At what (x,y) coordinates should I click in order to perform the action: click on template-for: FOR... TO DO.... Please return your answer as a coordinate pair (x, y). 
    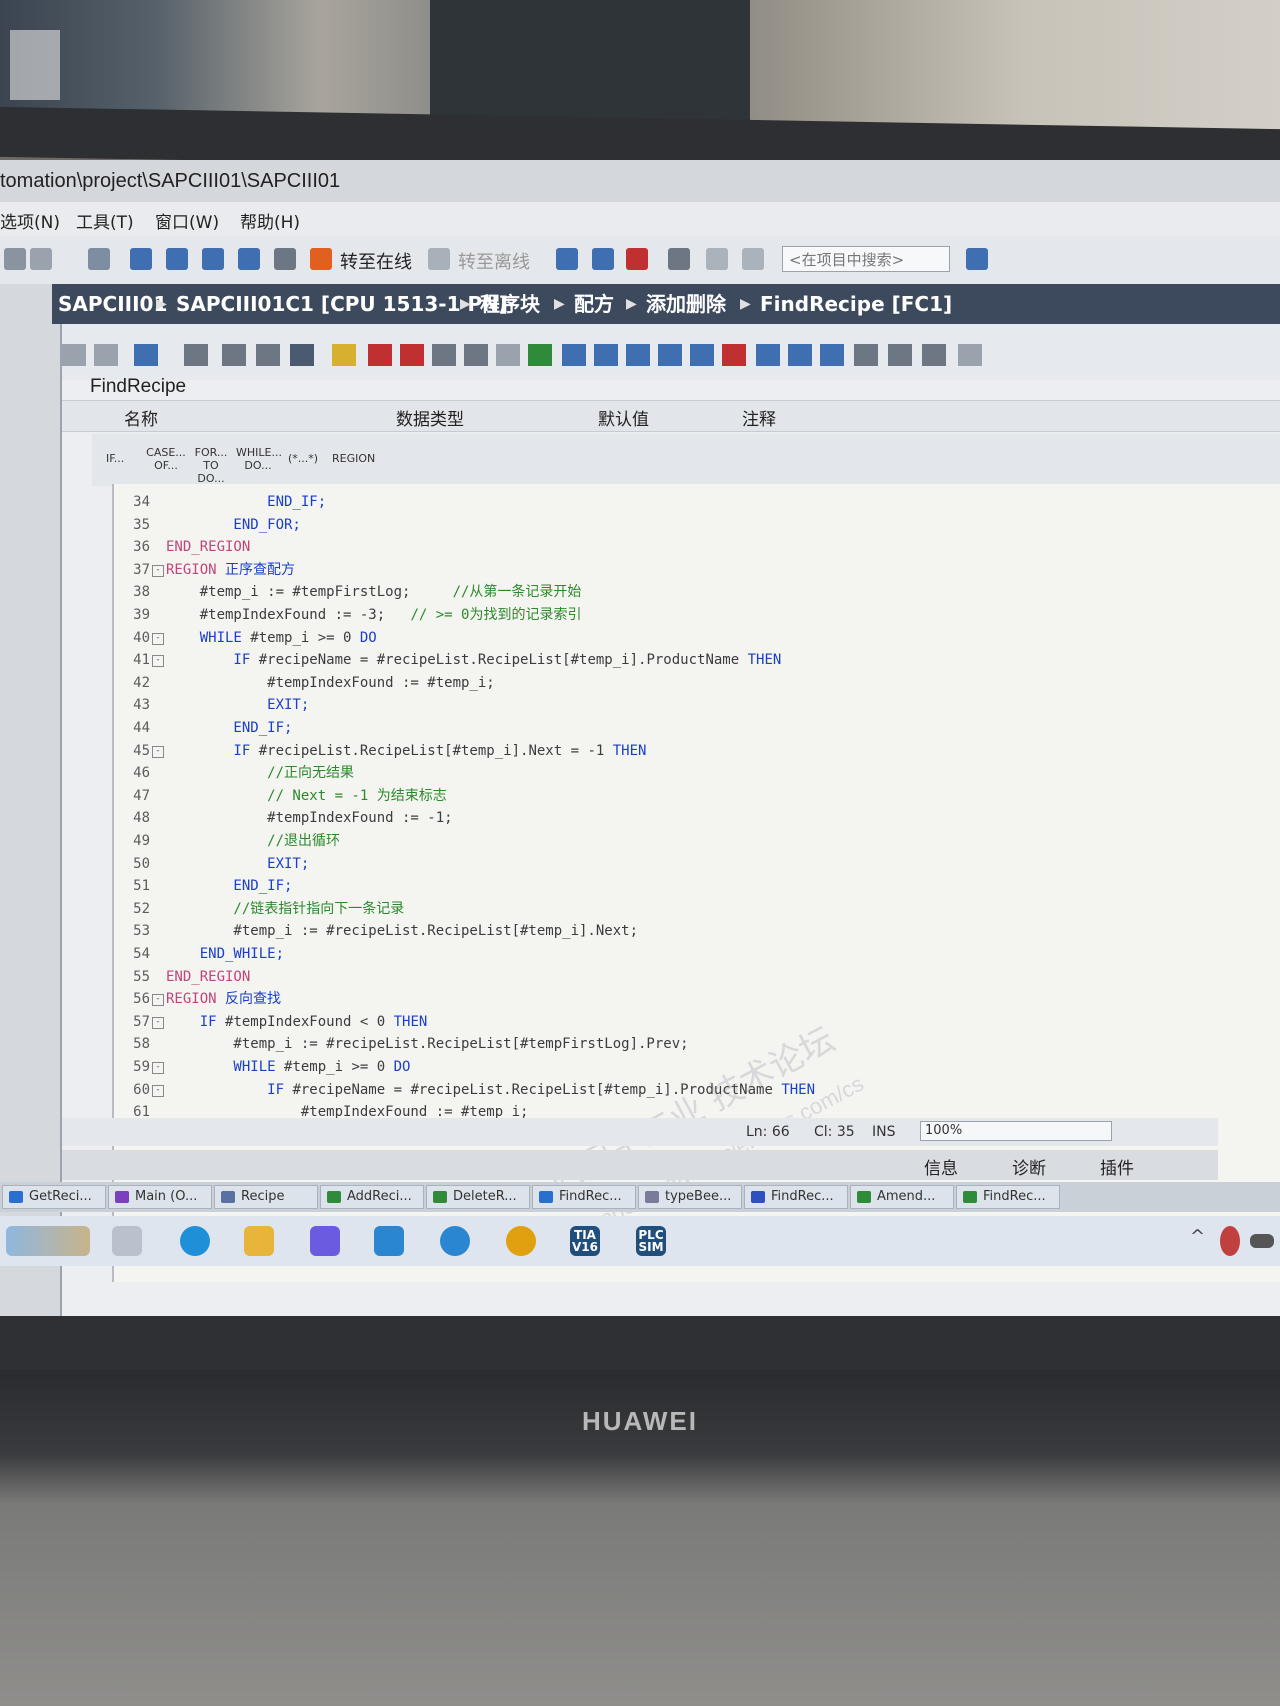
    Looking at the image, I should click on (211, 465).